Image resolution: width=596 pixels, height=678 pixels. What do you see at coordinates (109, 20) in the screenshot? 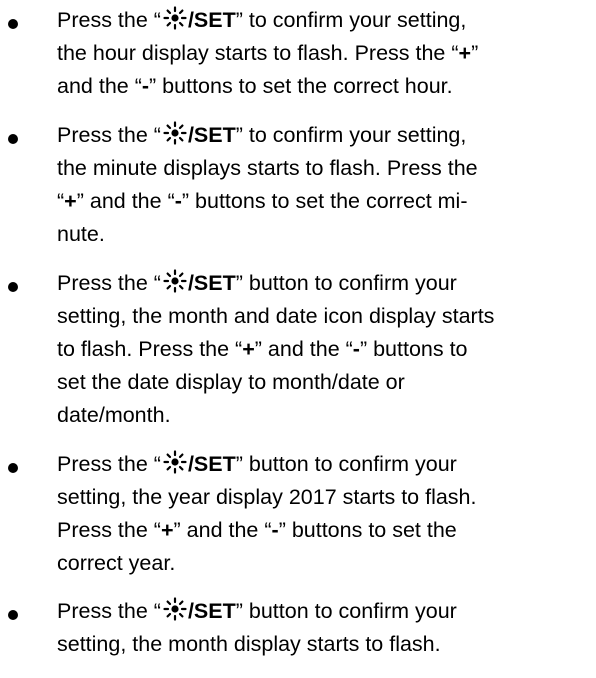
I see `text: Press the “` at bounding box center [109, 20].